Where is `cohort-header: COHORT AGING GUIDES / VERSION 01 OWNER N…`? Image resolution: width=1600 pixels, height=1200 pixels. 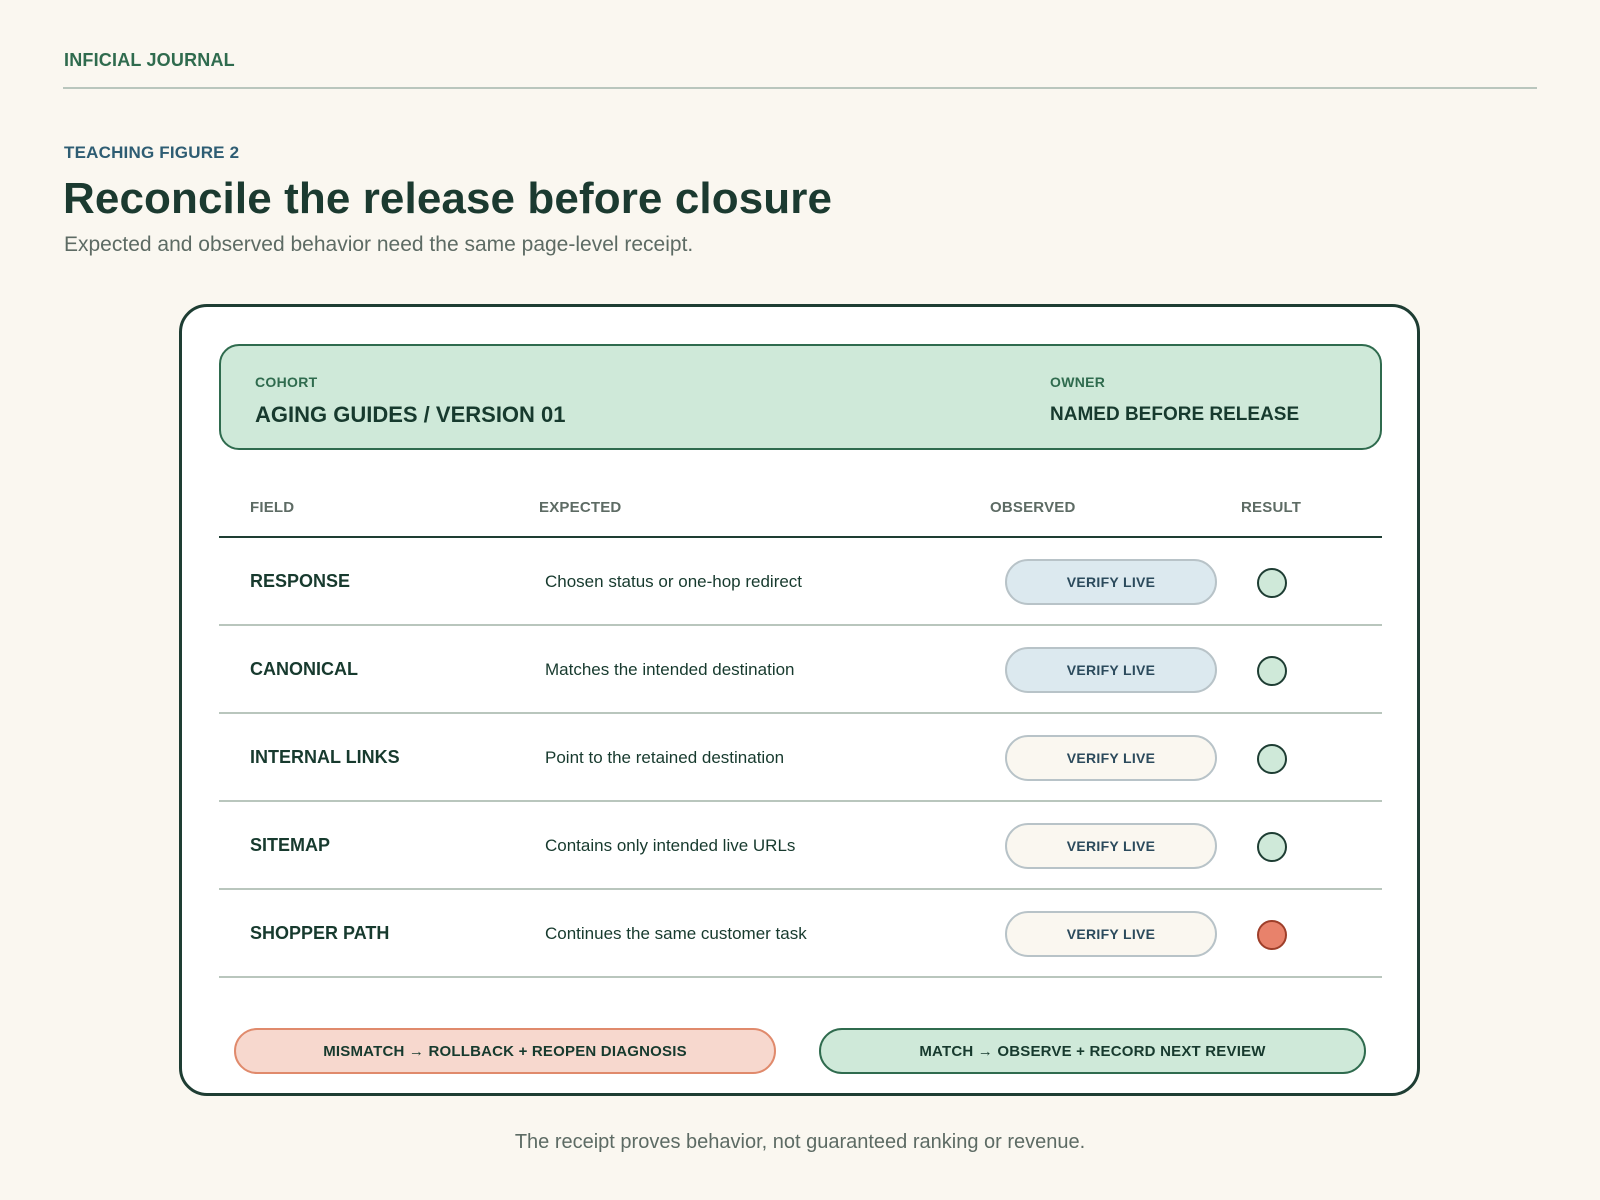
cohort-header: COHORT AGING GUIDES / VERSION 01 OWNER N… is located at coordinates (800, 397).